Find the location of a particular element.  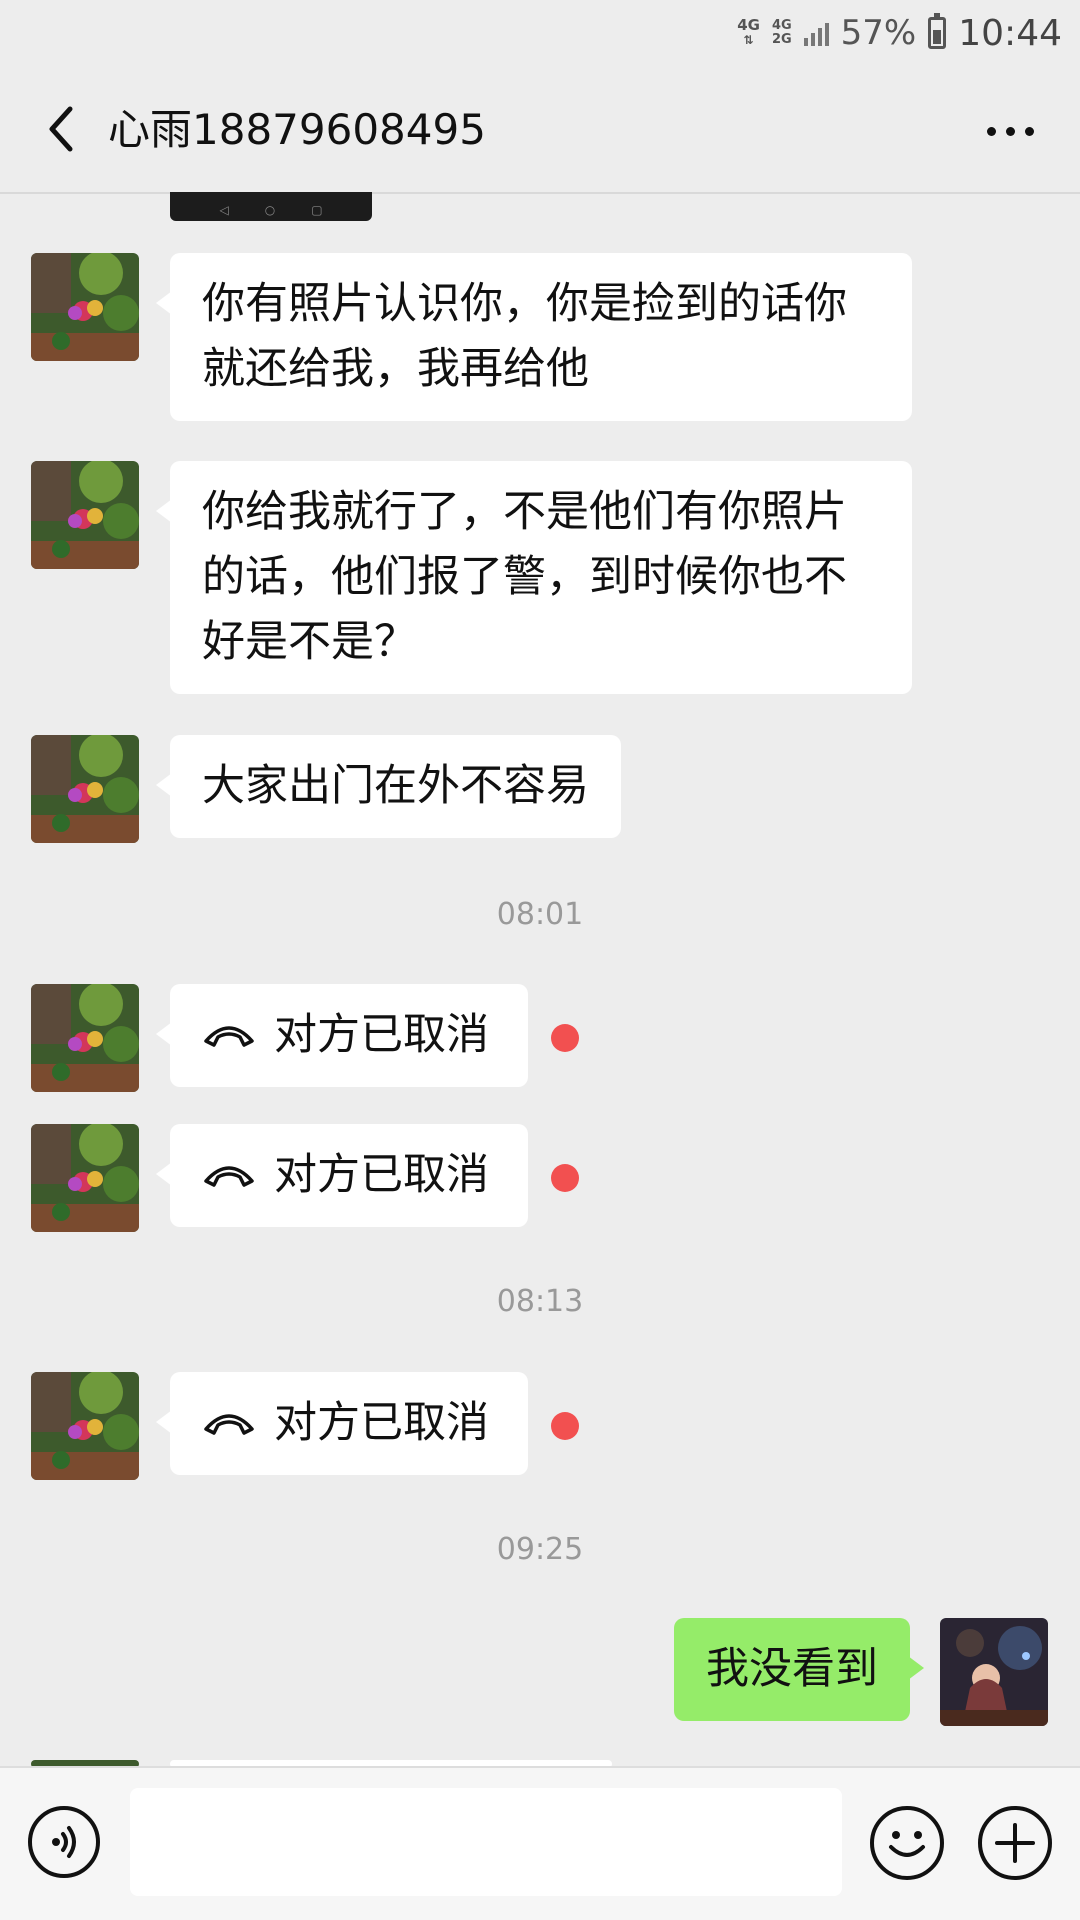

voice-icon is located at coordinates (64, 1842).